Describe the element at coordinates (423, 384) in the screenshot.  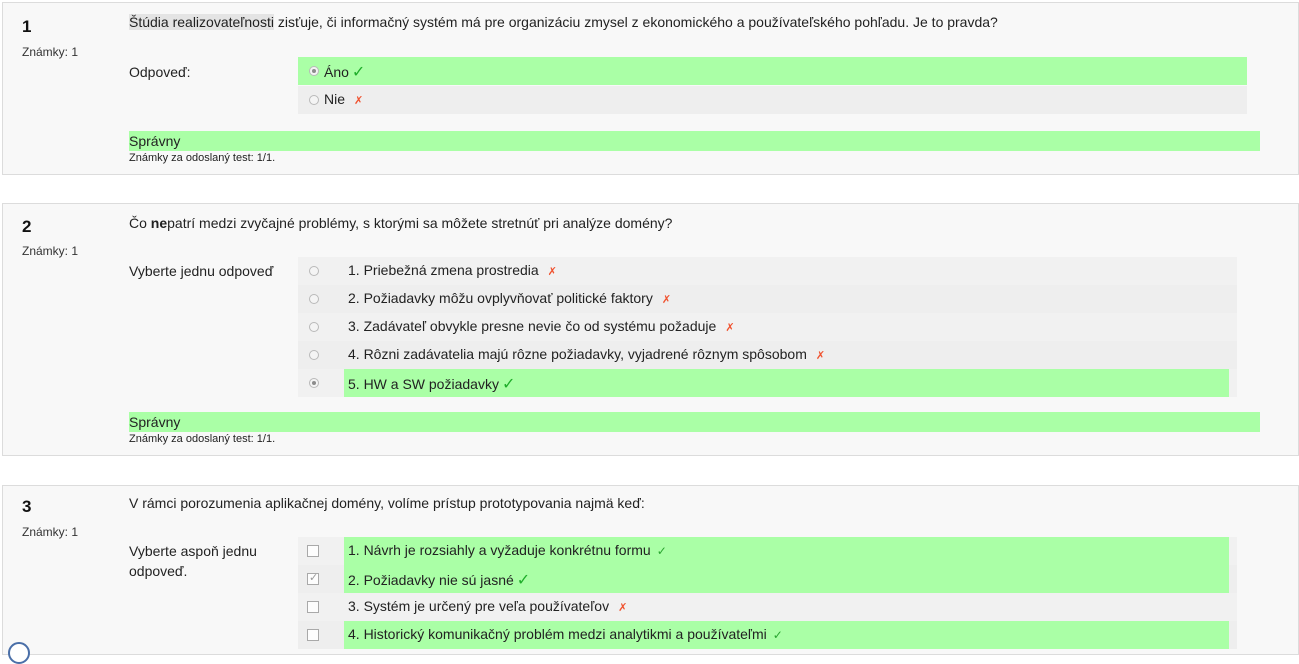
I see `option-label: 5. HW a SW požiadavky` at that location.